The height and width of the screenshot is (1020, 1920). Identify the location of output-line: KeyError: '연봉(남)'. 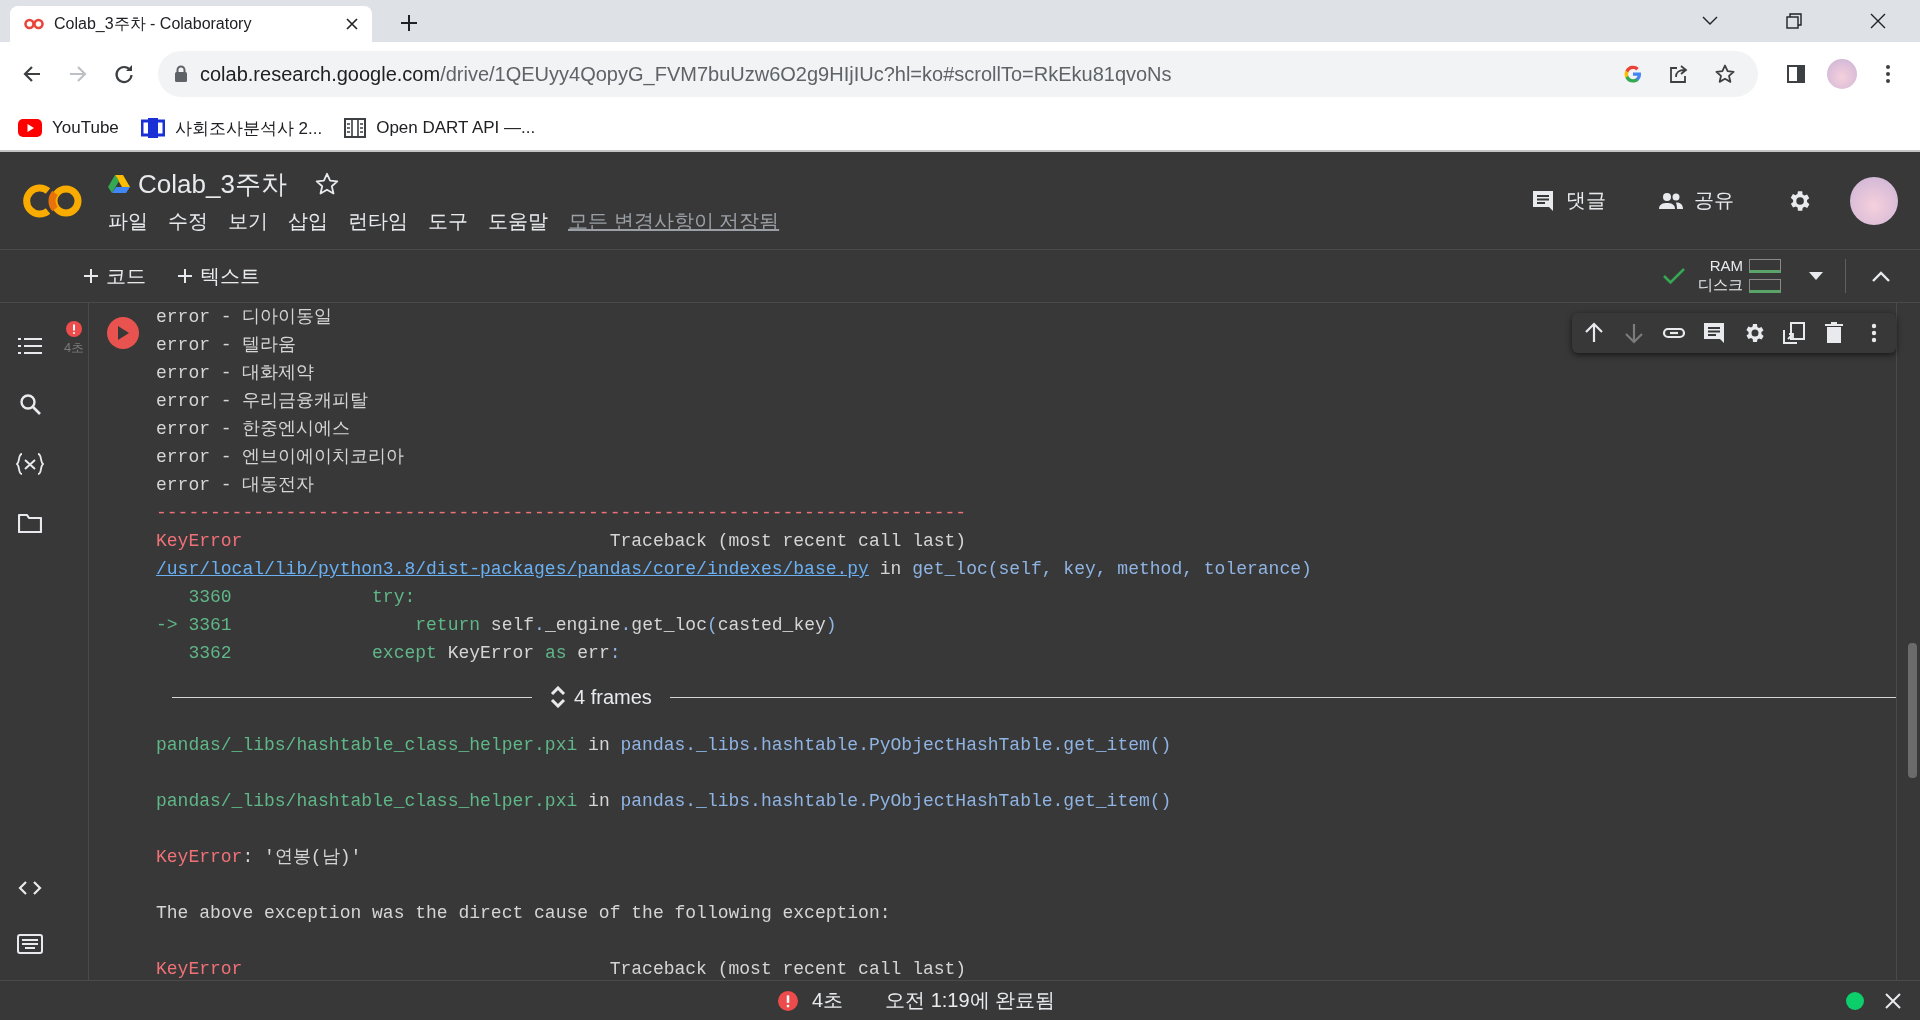
(259, 857).